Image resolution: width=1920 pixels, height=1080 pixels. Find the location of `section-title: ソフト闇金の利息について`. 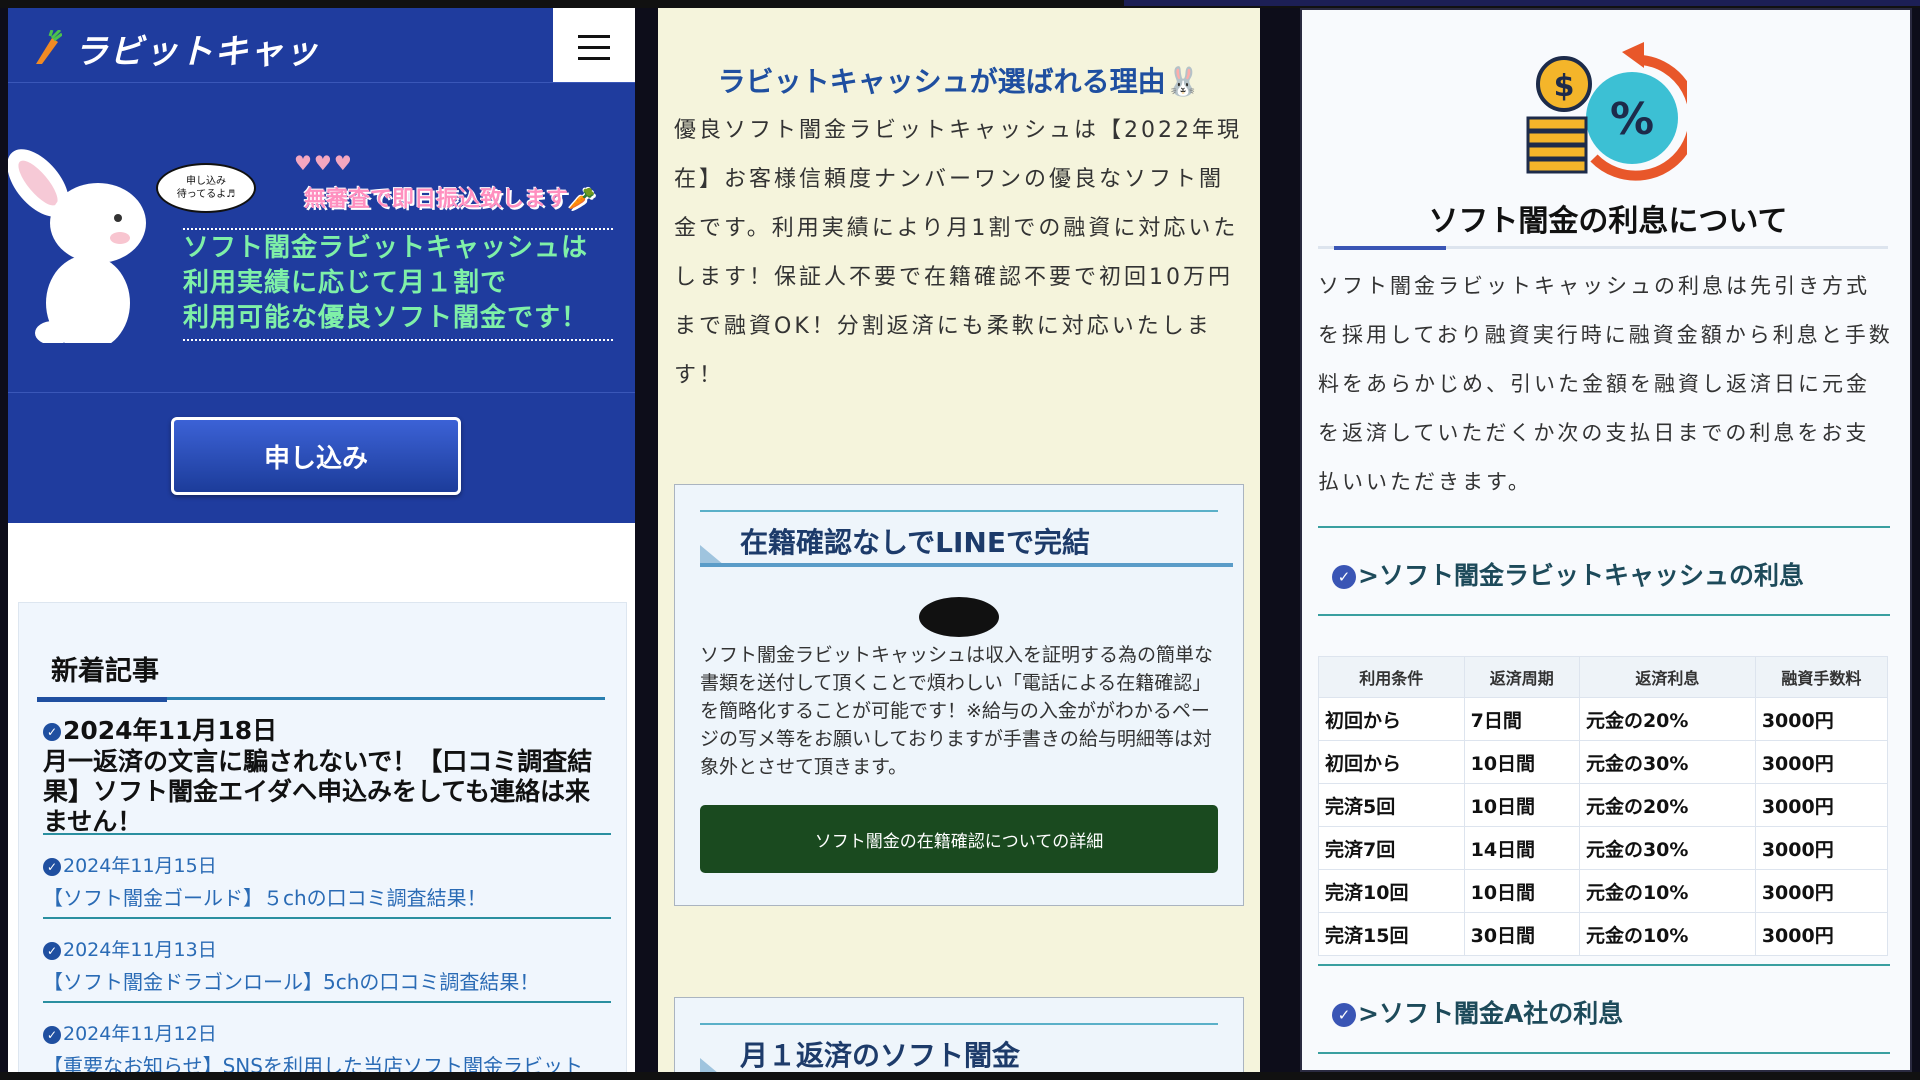

section-title: ソフト闇金の利息について is located at coordinates (1608, 221).